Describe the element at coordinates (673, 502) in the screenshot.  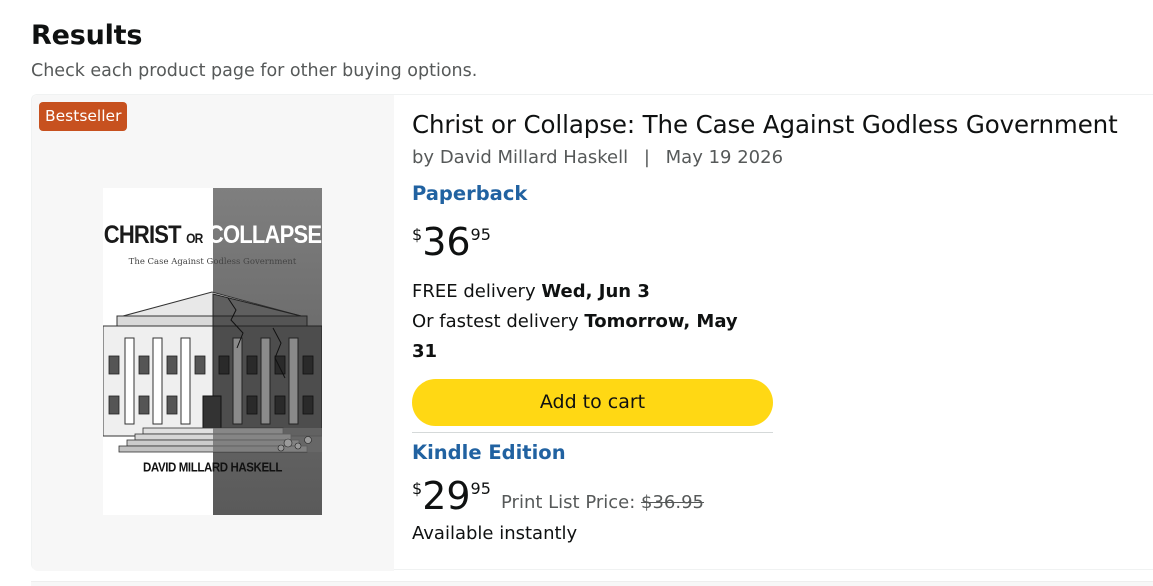
I see `list-price-struck: $36.95` at that location.